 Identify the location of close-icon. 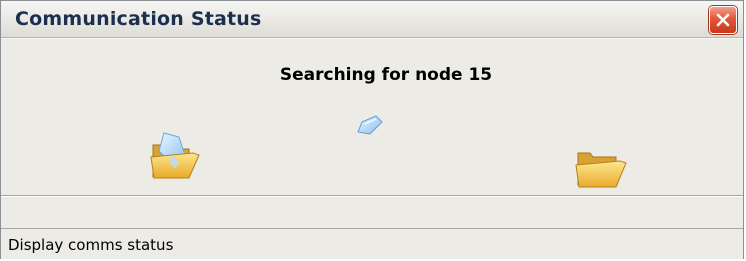
(723, 20).